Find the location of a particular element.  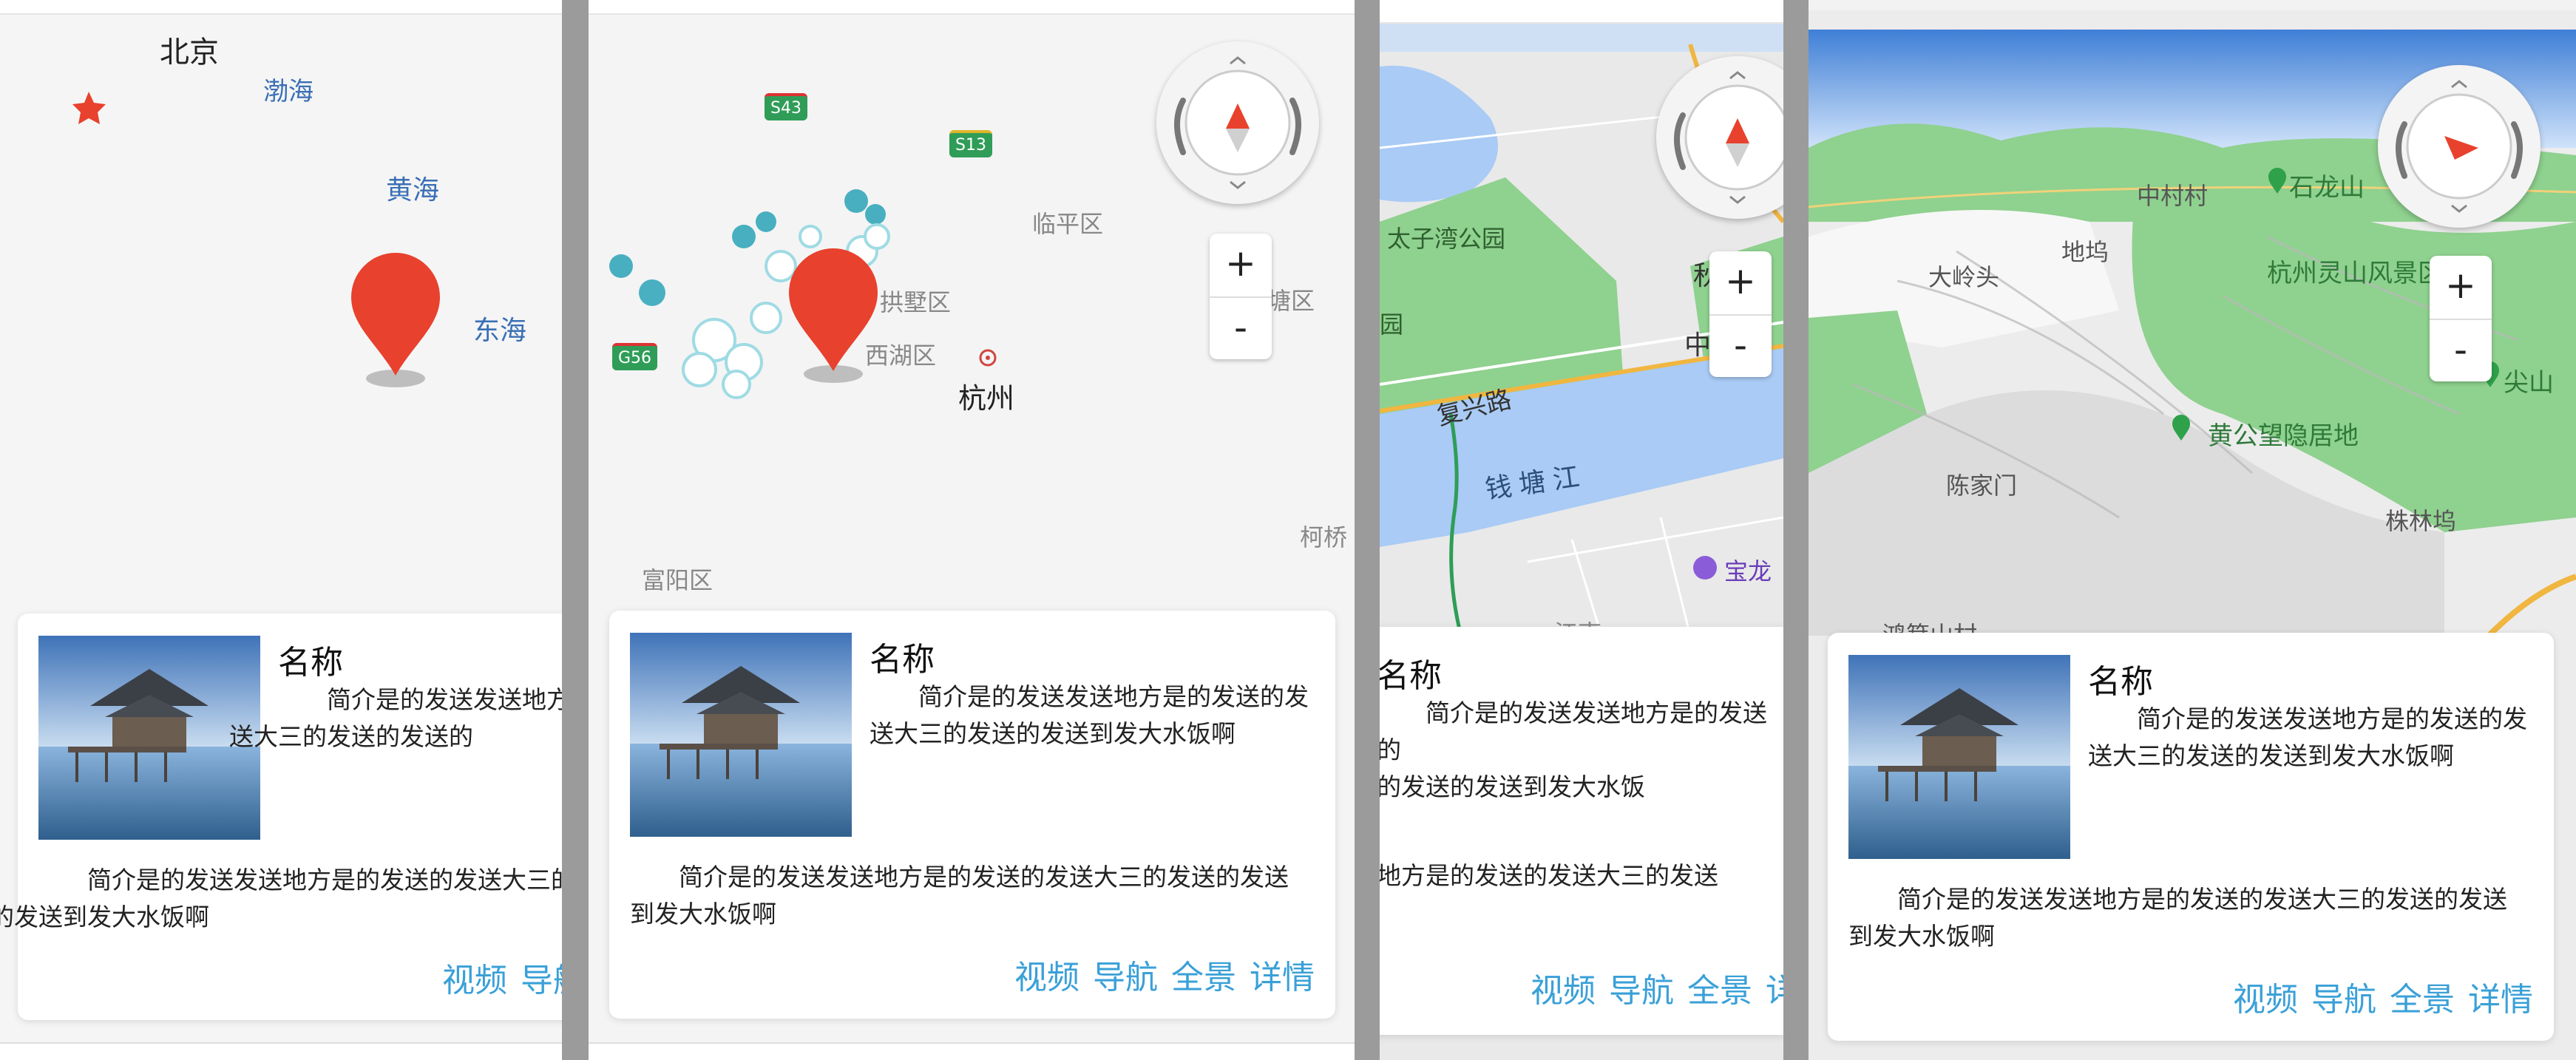

details-button: 详 is located at coordinates (1774, 991).